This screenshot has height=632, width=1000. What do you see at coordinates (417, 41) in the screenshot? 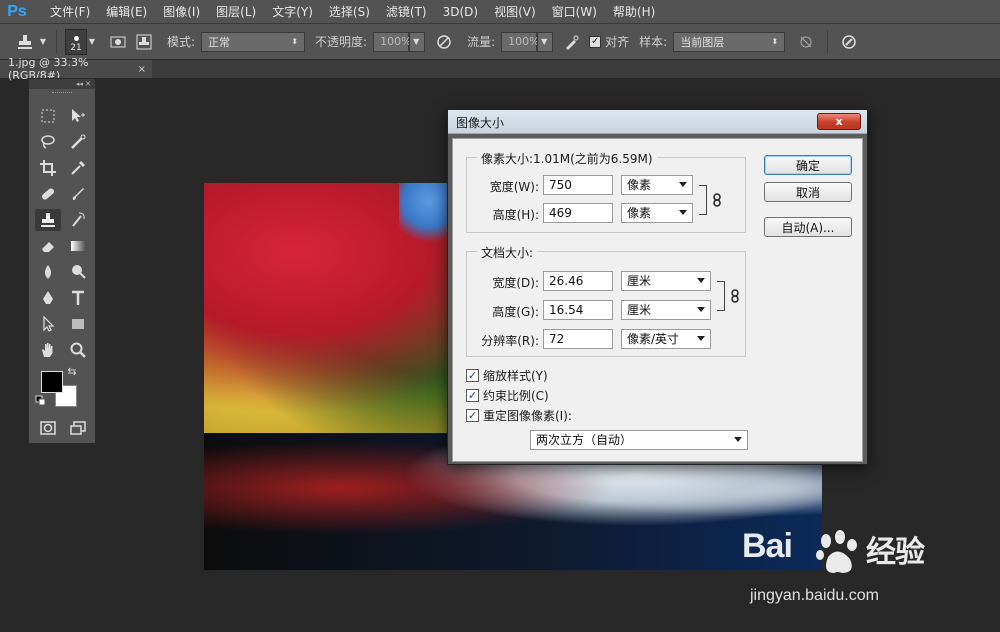
I see `opacity-dropdown-icon: ▼` at bounding box center [417, 41].